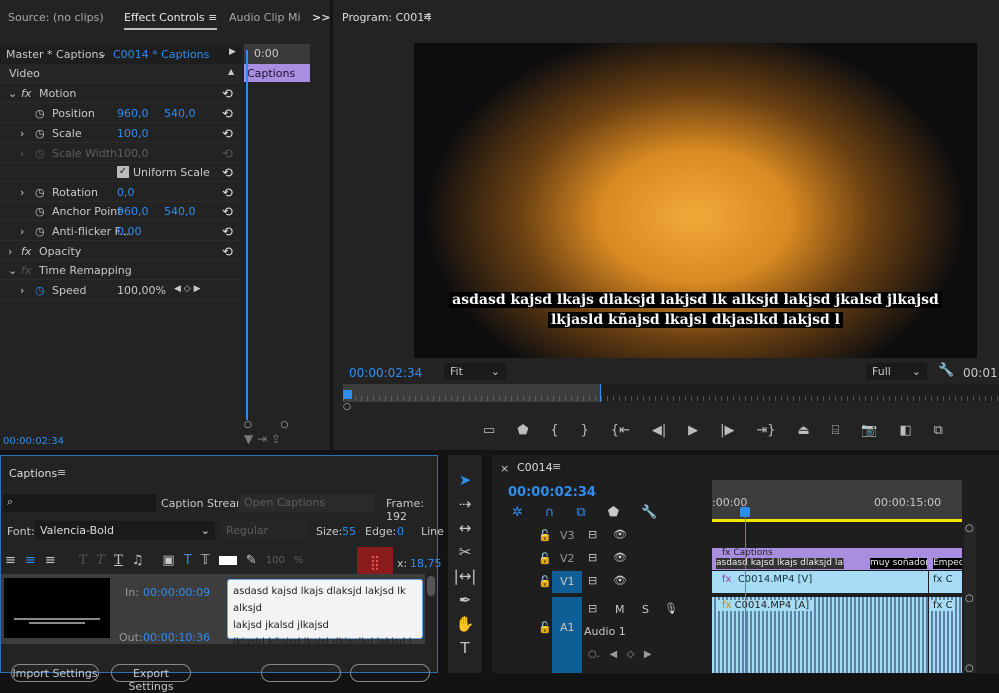 Image resolution: width=999 pixels, height=693 pixels. What do you see at coordinates (33, 441) in the screenshot?
I see `effect-timecode: 00:00:02:34` at bounding box center [33, 441].